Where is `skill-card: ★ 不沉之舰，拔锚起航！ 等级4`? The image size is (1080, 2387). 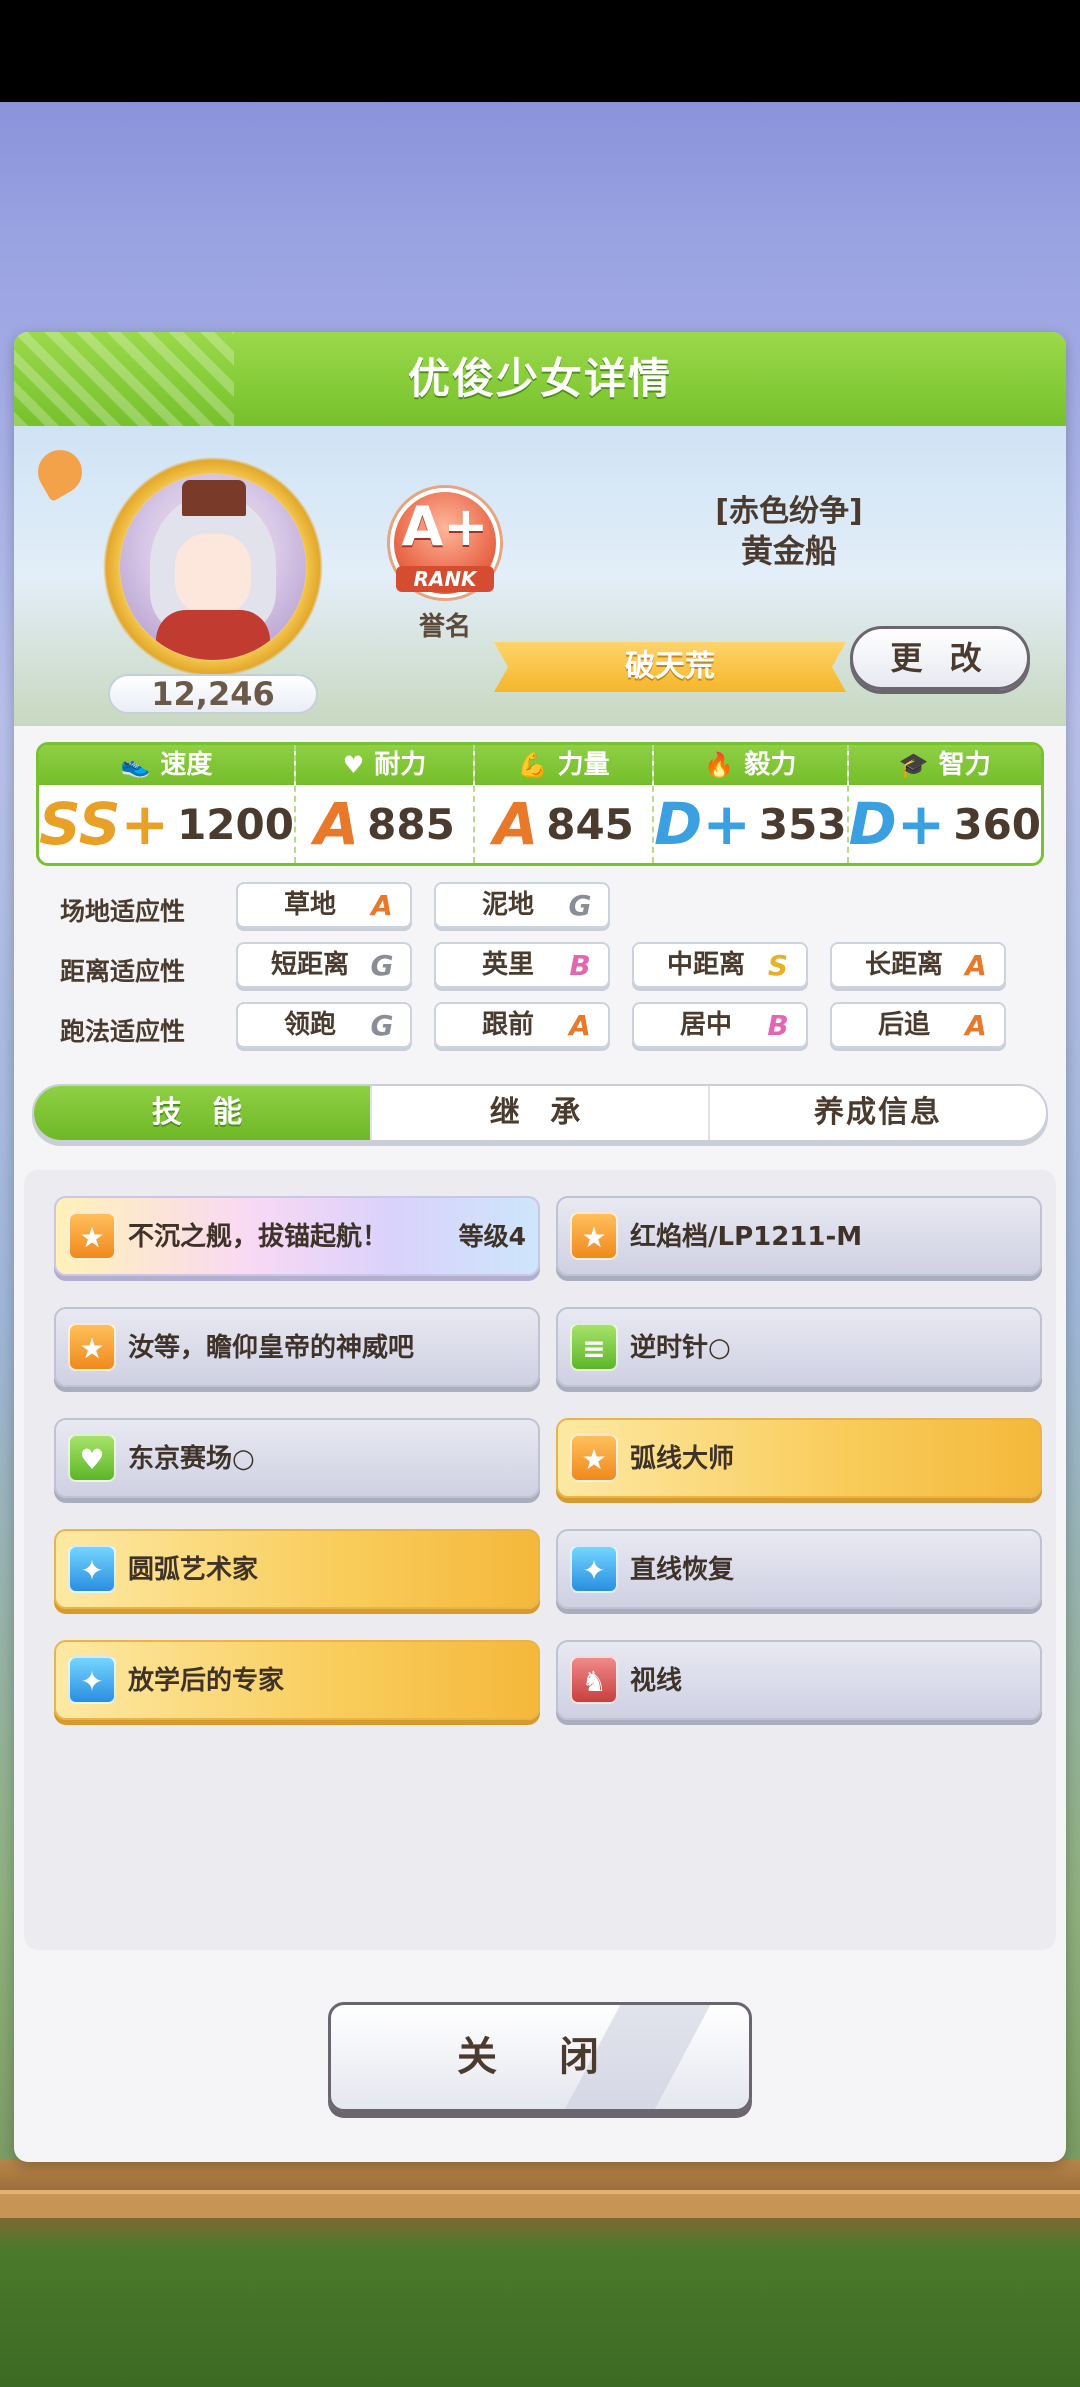
skill-card: ★ 不沉之舰，拔锚起航！ 等级4 is located at coordinates (297, 1236).